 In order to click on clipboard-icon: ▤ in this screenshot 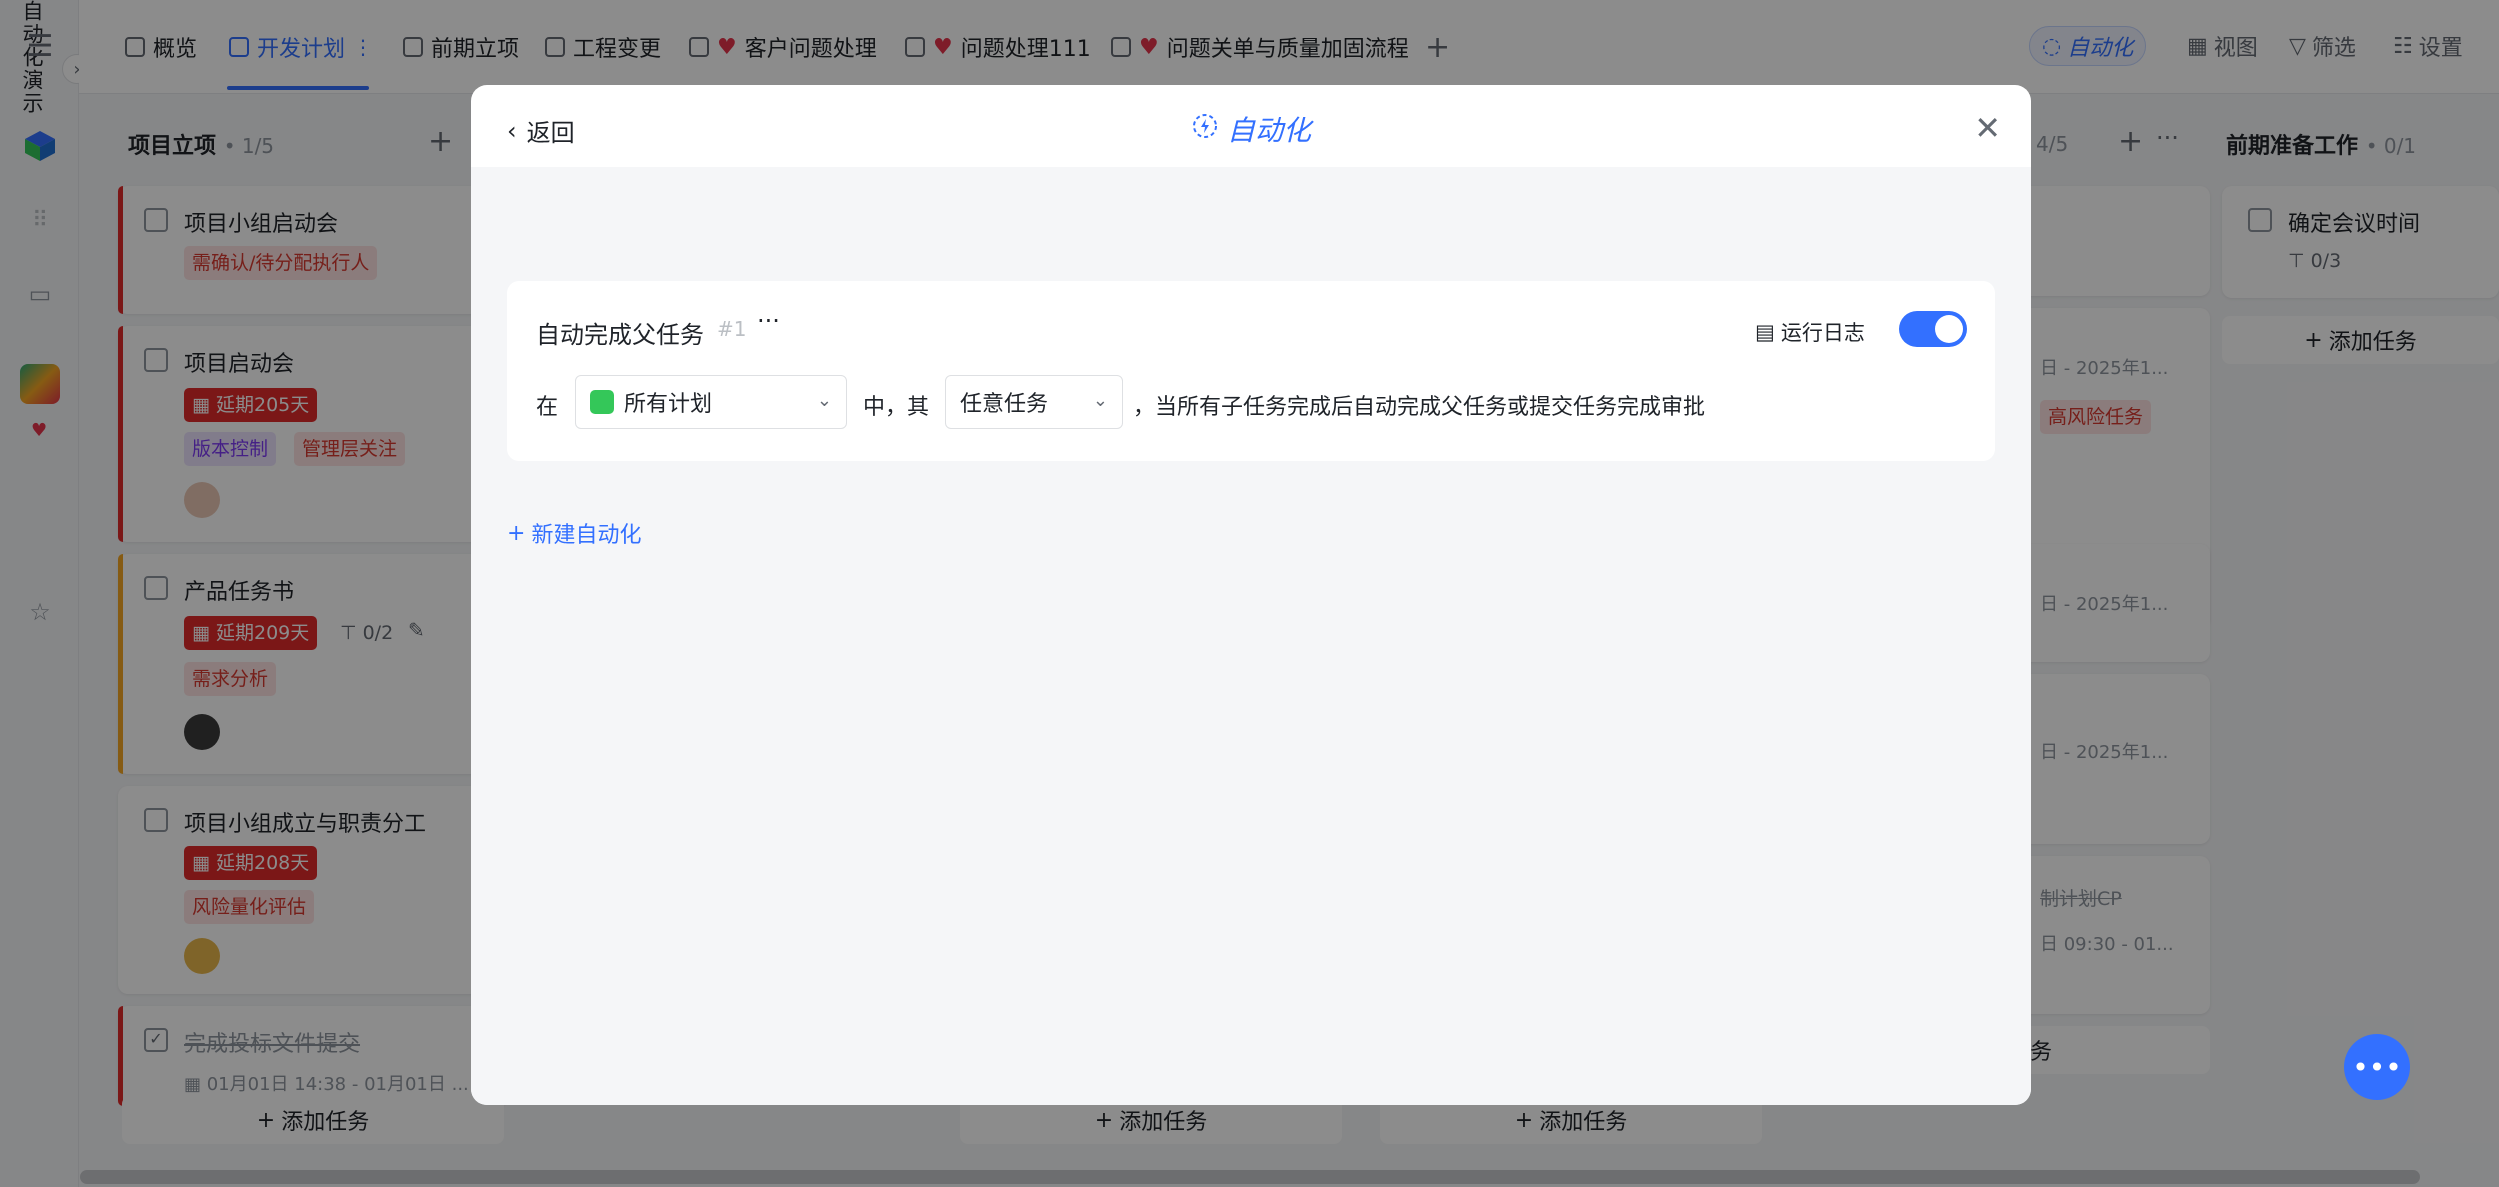, I will do `click(1765, 332)`.